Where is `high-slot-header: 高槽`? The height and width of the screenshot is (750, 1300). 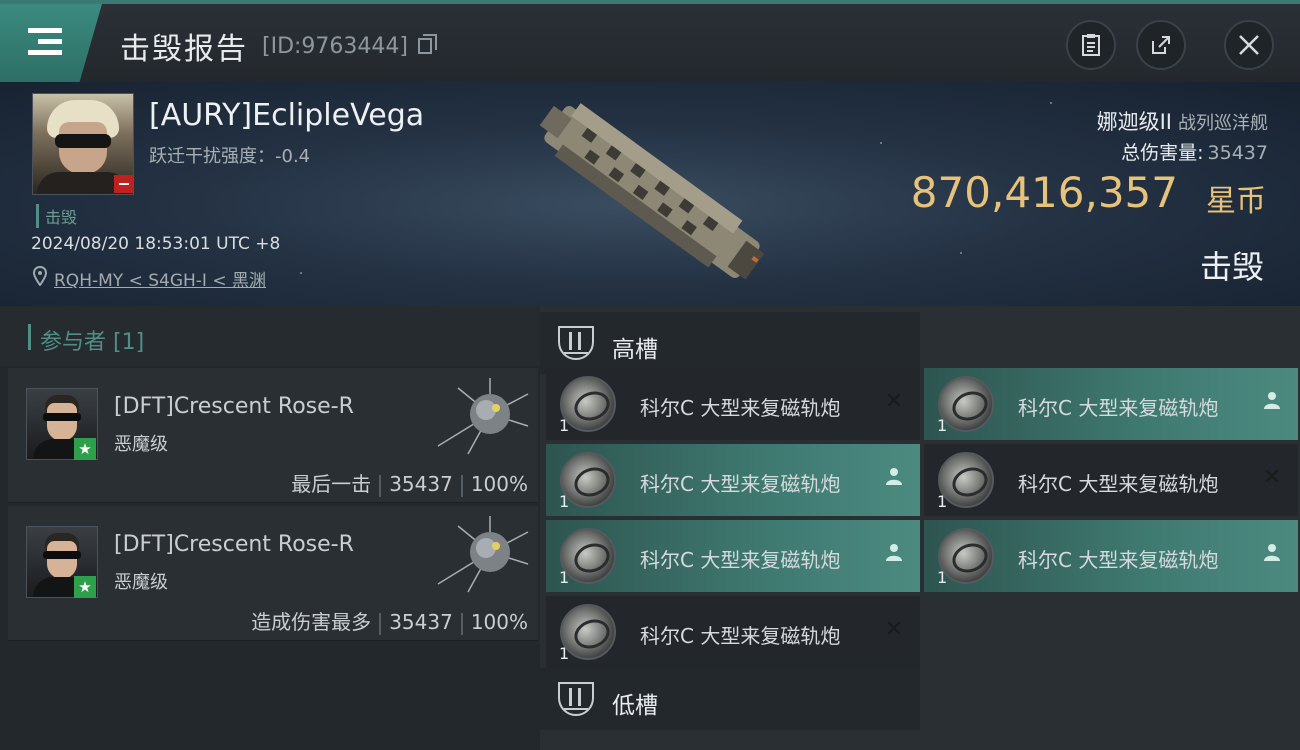
high-slot-header: 高槽 is located at coordinates (730, 343).